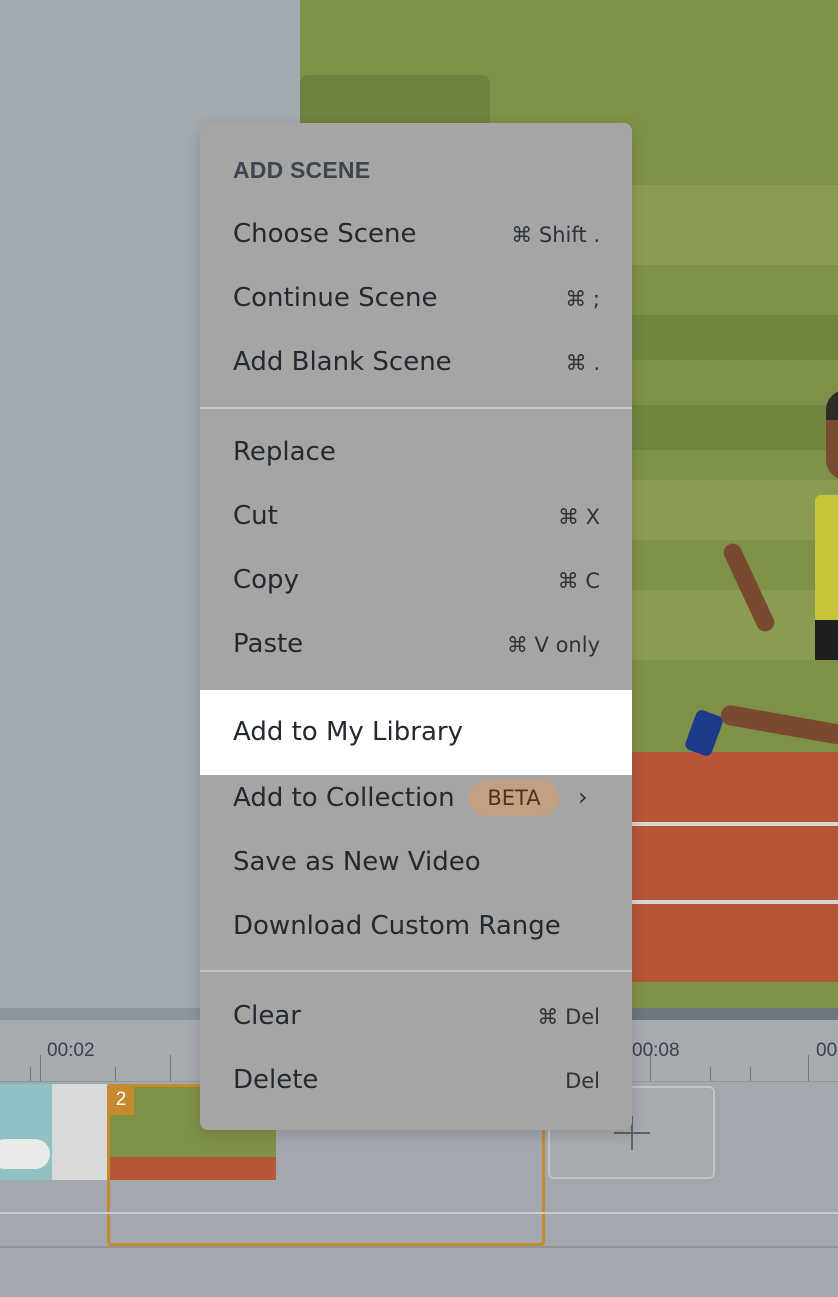  What do you see at coordinates (344, 798) in the screenshot?
I see `menu-item-label: Add to Collection` at bounding box center [344, 798].